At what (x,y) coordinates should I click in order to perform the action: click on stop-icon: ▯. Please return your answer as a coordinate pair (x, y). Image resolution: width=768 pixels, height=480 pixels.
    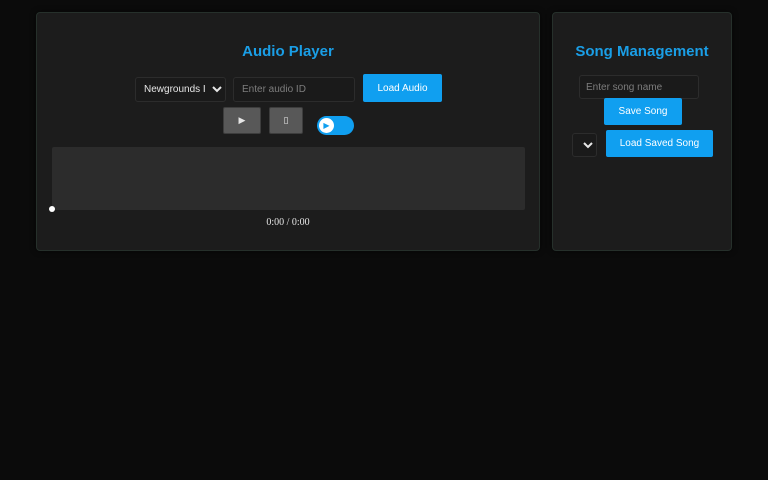
    Looking at the image, I should click on (286, 120).